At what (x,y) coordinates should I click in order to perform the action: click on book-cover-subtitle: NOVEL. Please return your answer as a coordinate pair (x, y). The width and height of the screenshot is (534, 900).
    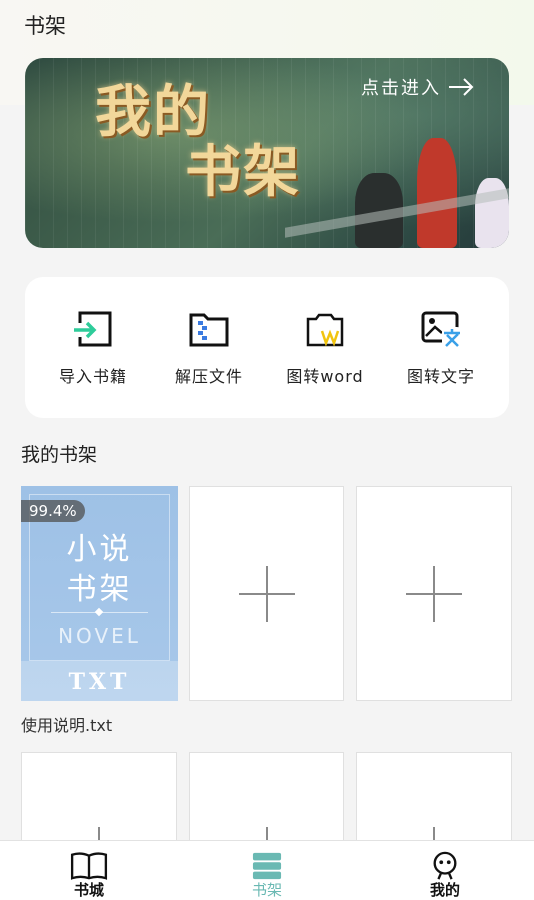
    Looking at the image, I should click on (99, 636).